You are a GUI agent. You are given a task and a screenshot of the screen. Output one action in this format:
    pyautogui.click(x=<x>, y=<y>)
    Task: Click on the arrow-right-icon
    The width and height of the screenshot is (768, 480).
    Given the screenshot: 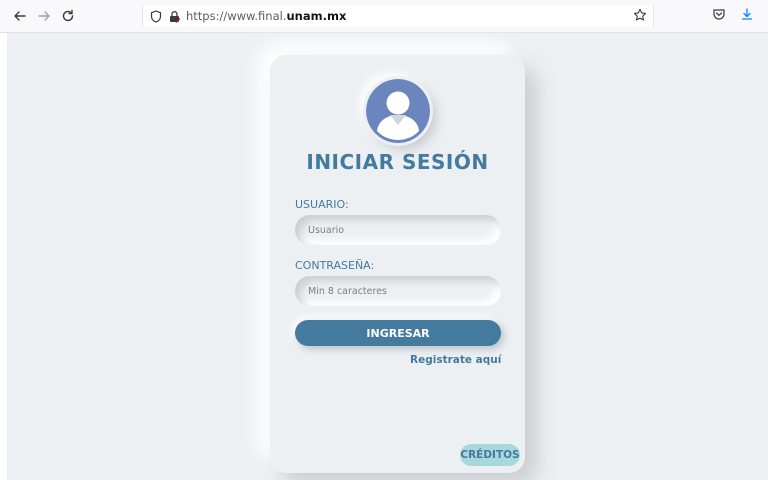 What is the action you would take?
    pyautogui.click(x=44, y=16)
    